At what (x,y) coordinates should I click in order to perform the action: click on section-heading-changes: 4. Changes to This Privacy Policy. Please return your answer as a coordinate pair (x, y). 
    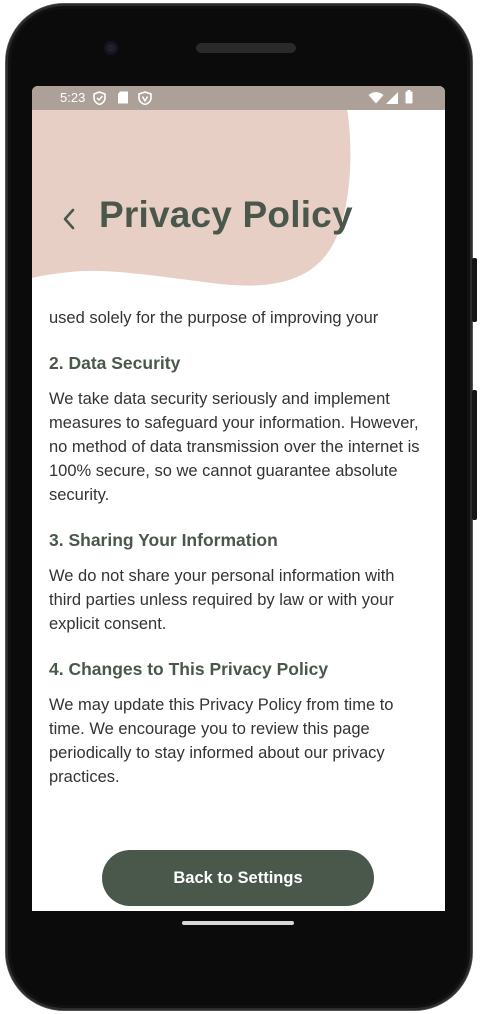
    Looking at the image, I should click on (189, 669).